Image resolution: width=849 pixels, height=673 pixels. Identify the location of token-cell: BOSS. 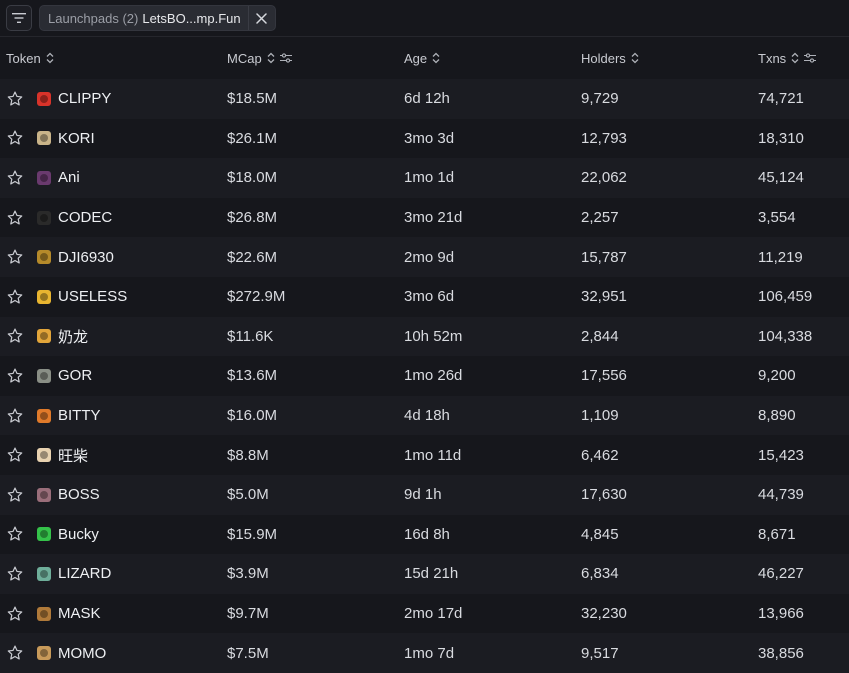
(110, 495).